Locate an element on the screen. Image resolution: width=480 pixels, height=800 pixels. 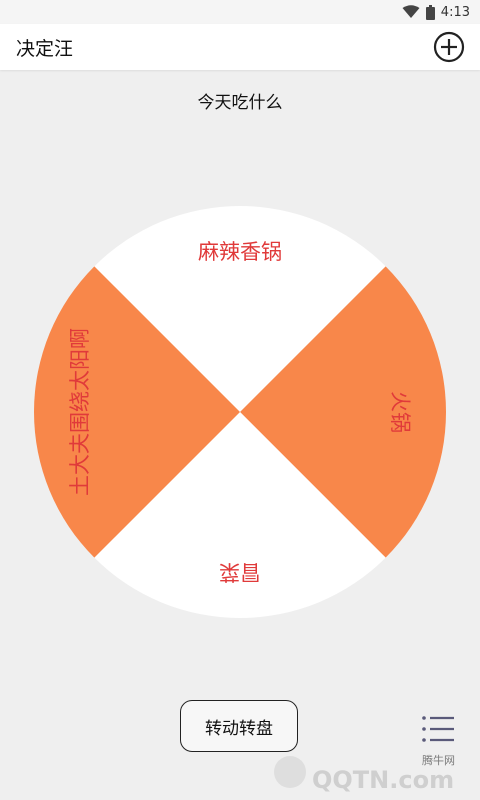
status-icons: 4:13 is located at coordinates (436, 12).